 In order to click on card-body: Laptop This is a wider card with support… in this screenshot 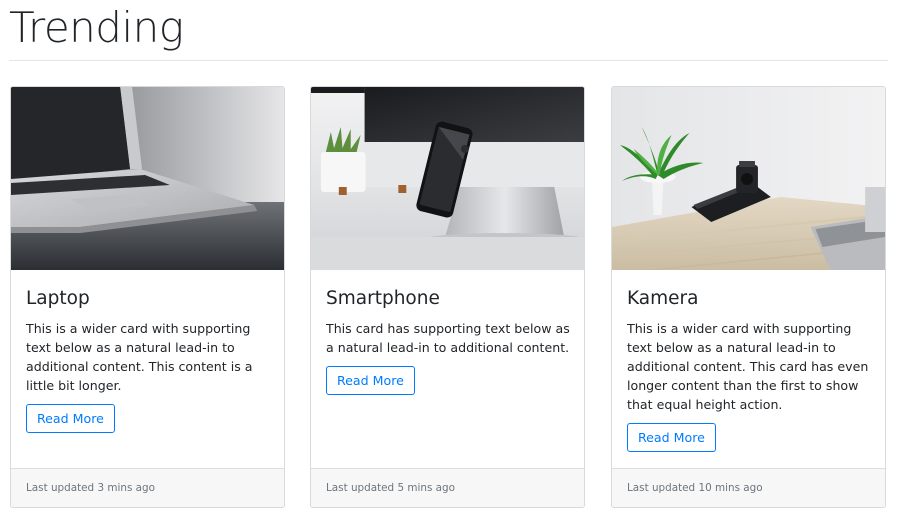, I will do `click(149, 360)`.